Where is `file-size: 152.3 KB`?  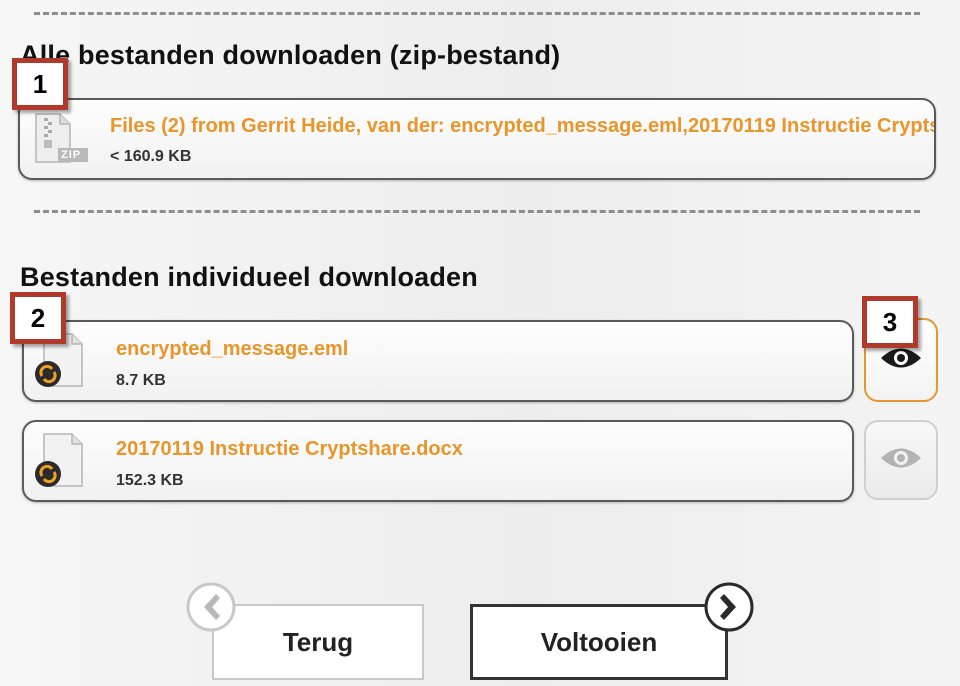 file-size: 152.3 KB is located at coordinates (150, 480).